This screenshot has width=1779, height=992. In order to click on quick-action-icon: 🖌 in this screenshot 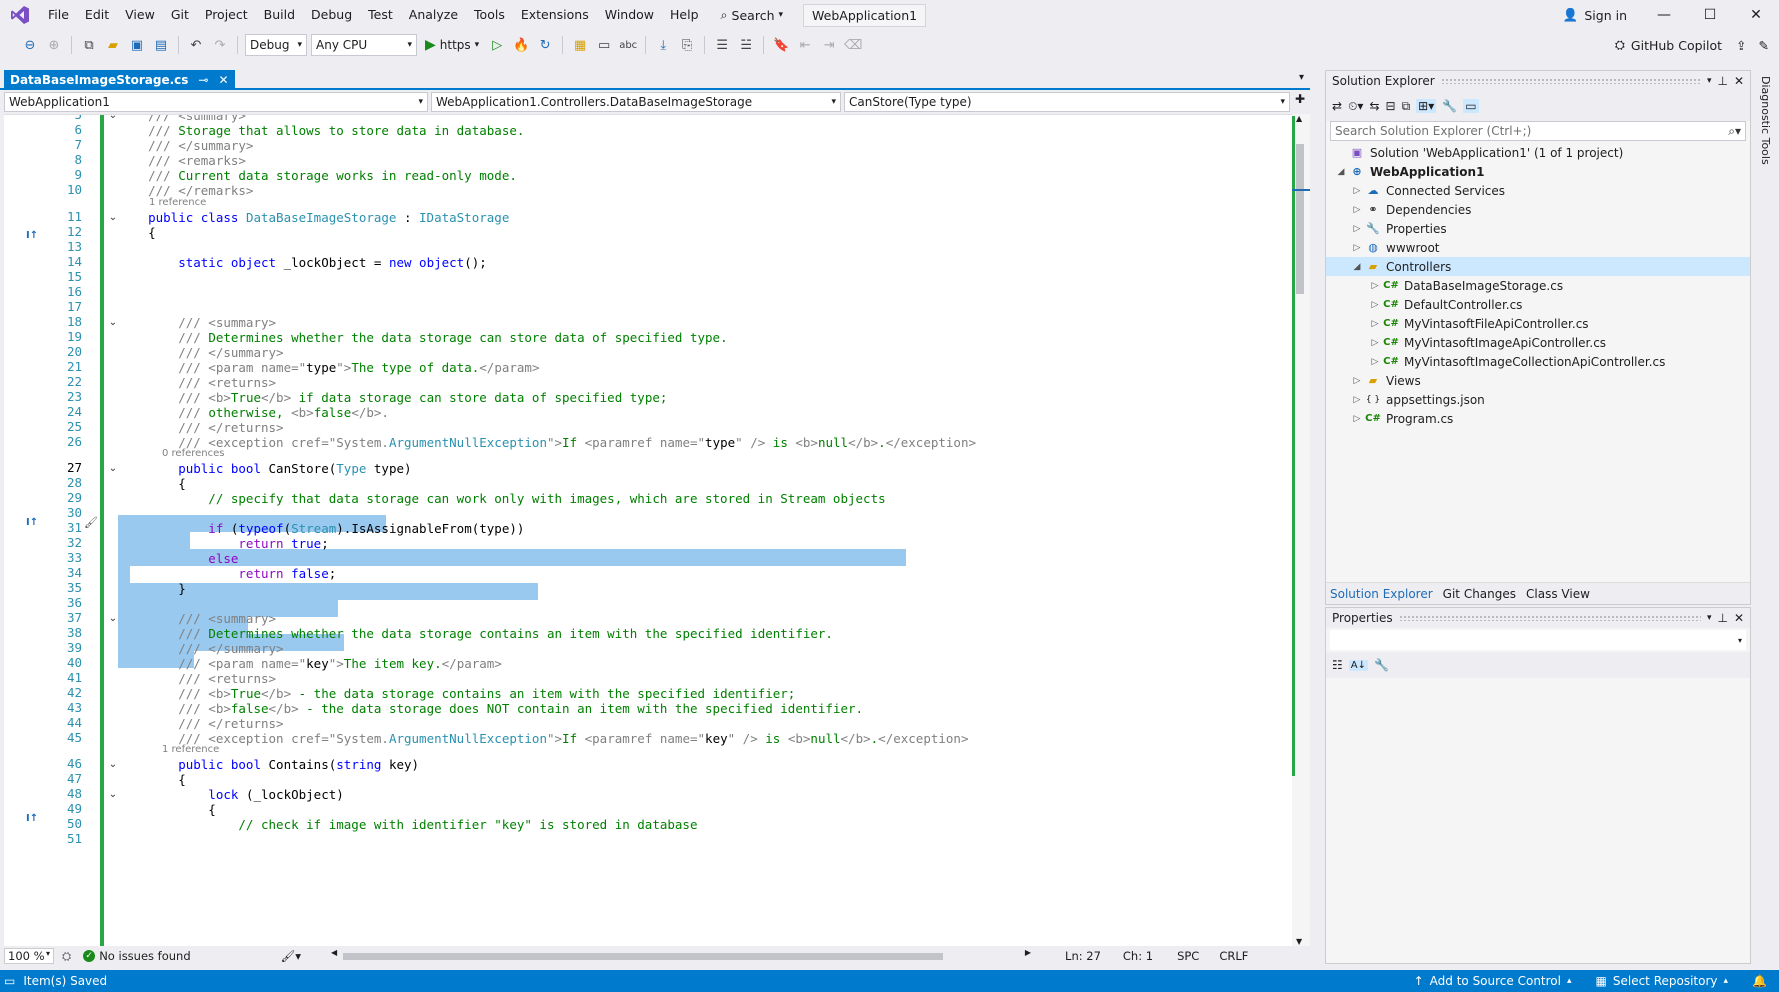, I will do `click(91, 522)`.